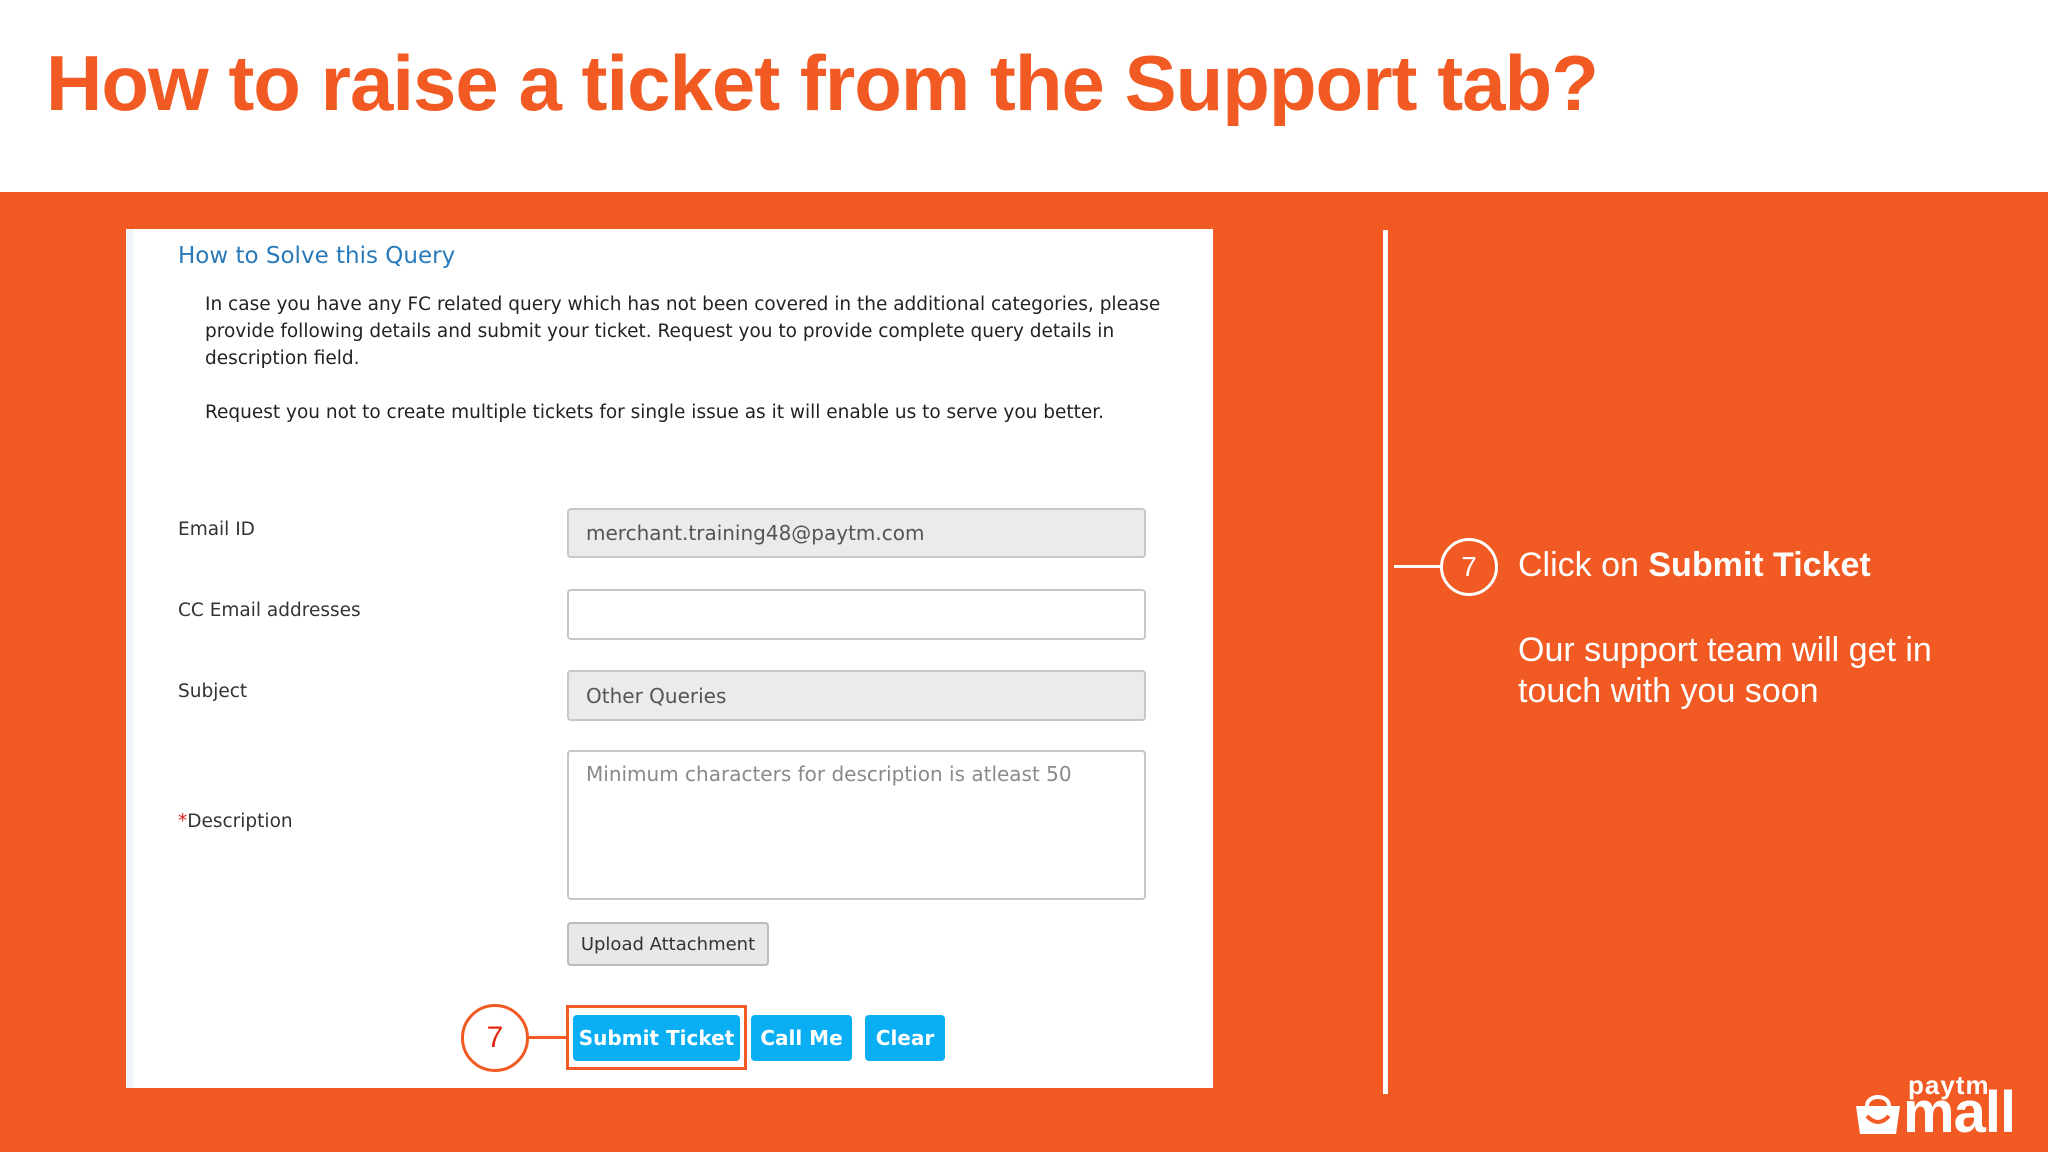 This screenshot has height=1152, width=2048. What do you see at coordinates (1959, 1112) in the screenshot?
I see `logo-mall-text: mall` at bounding box center [1959, 1112].